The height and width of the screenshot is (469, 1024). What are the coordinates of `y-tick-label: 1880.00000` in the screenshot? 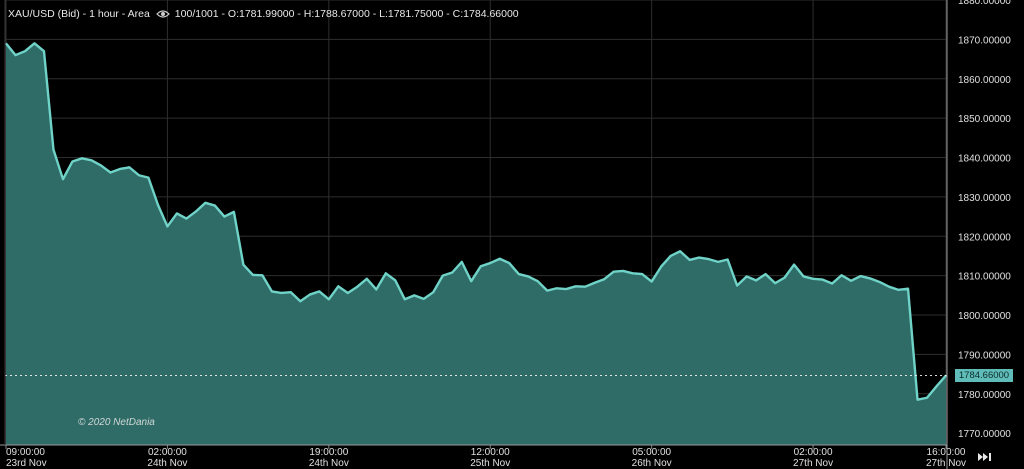 It's located at (984, 3).